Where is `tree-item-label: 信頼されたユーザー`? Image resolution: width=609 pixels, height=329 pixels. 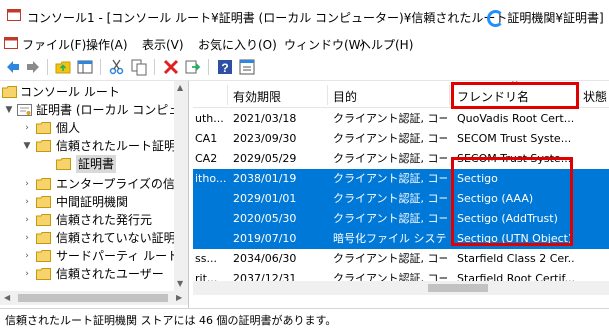 tree-item-label: 信頼されたユーザー is located at coordinates (110, 274).